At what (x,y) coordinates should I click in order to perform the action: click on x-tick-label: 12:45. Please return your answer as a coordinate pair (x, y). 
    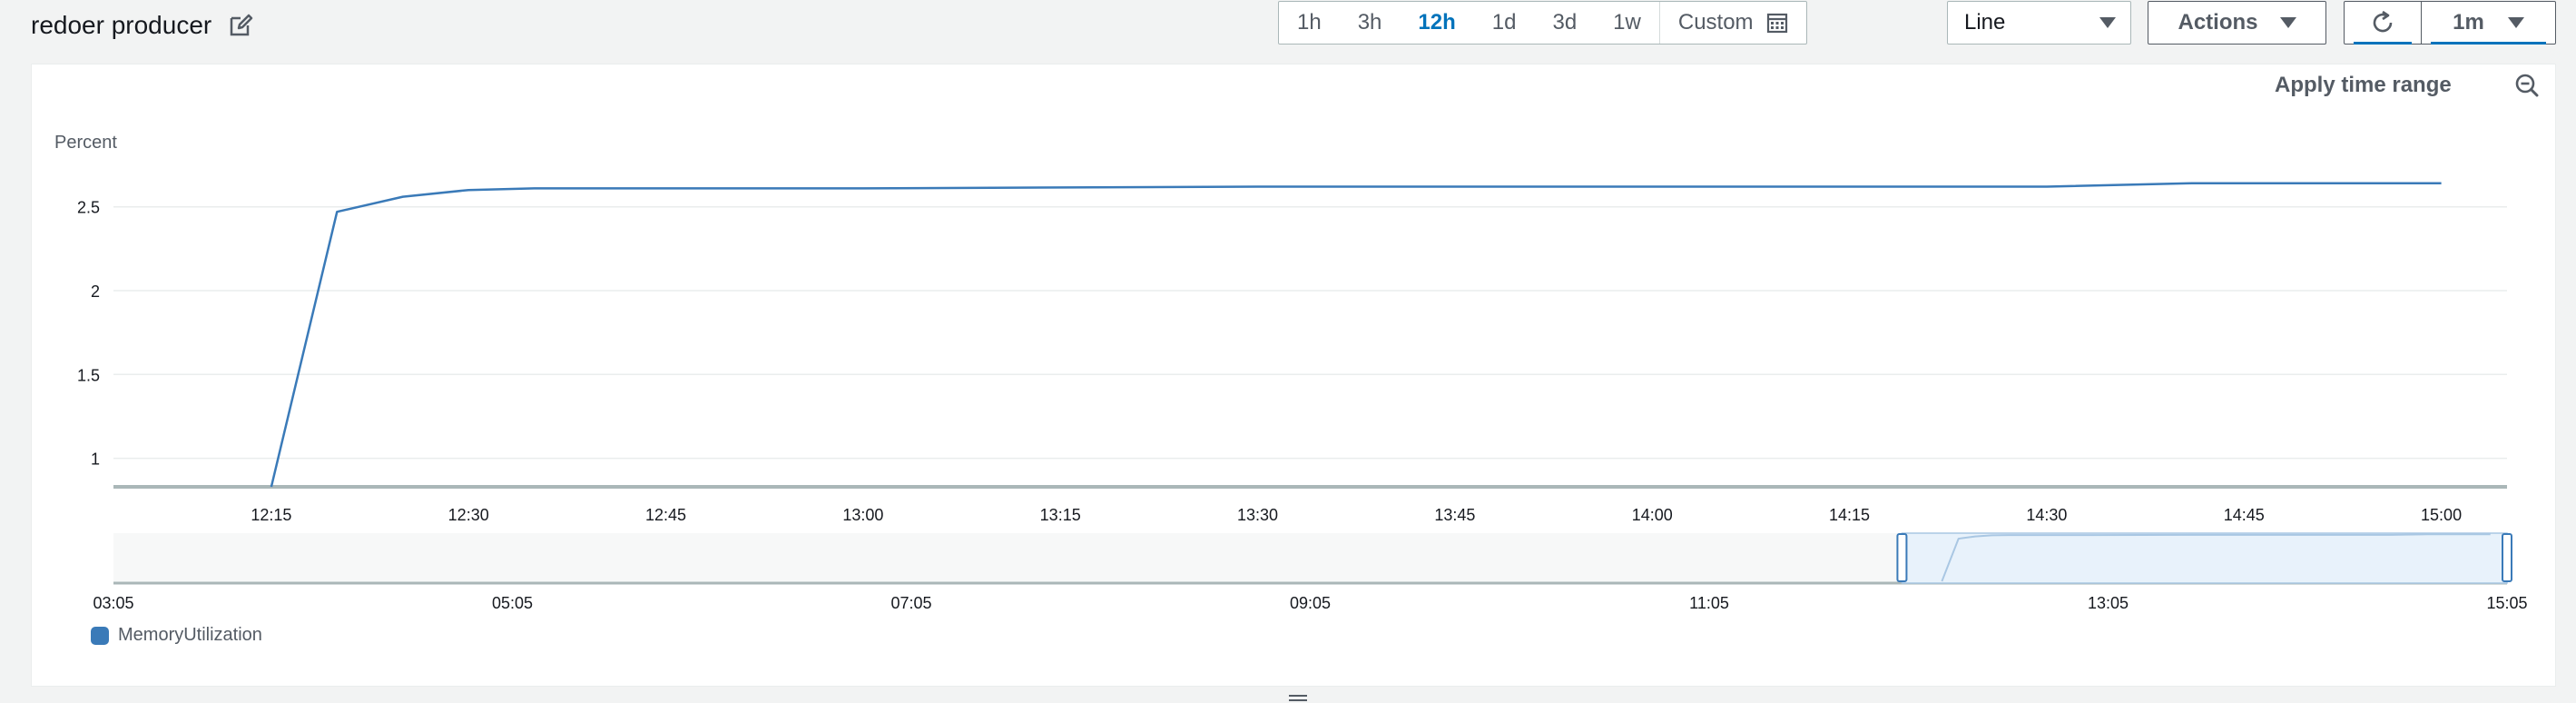
    Looking at the image, I should click on (665, 515).